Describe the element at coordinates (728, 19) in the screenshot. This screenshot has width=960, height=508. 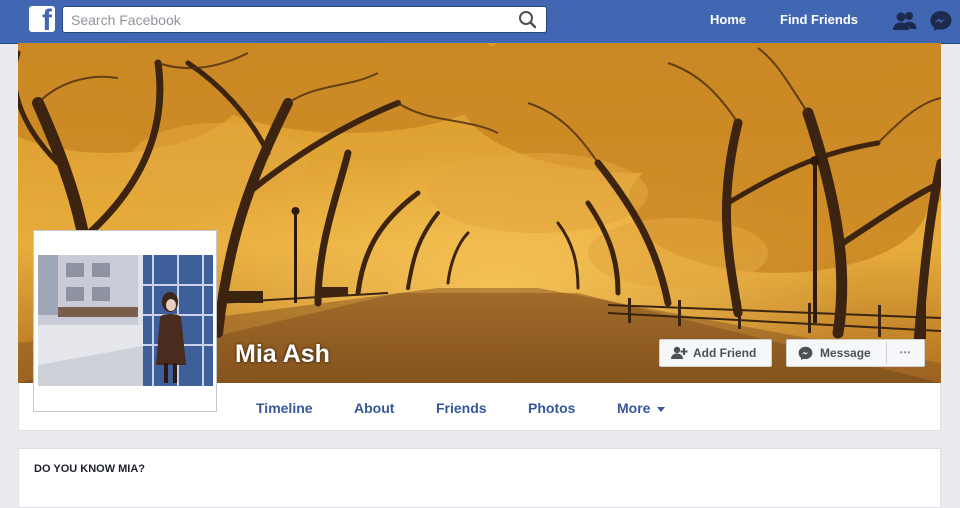
I see `home-link: Home` at that location.